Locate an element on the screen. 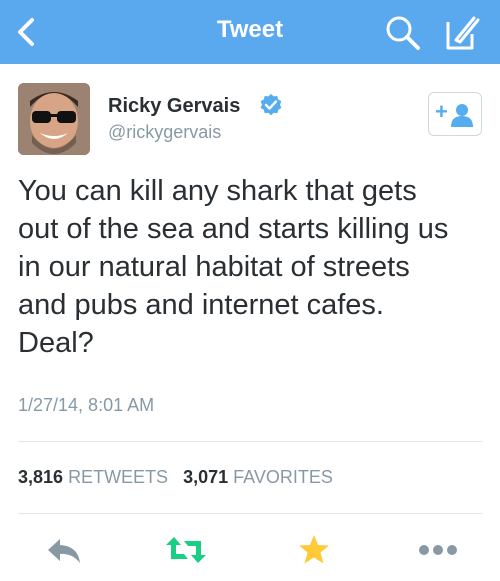 Image resolution: width=500 pixels, height=581 pixels. retweets-count: 3,816 is located at coordinates (40, 477).